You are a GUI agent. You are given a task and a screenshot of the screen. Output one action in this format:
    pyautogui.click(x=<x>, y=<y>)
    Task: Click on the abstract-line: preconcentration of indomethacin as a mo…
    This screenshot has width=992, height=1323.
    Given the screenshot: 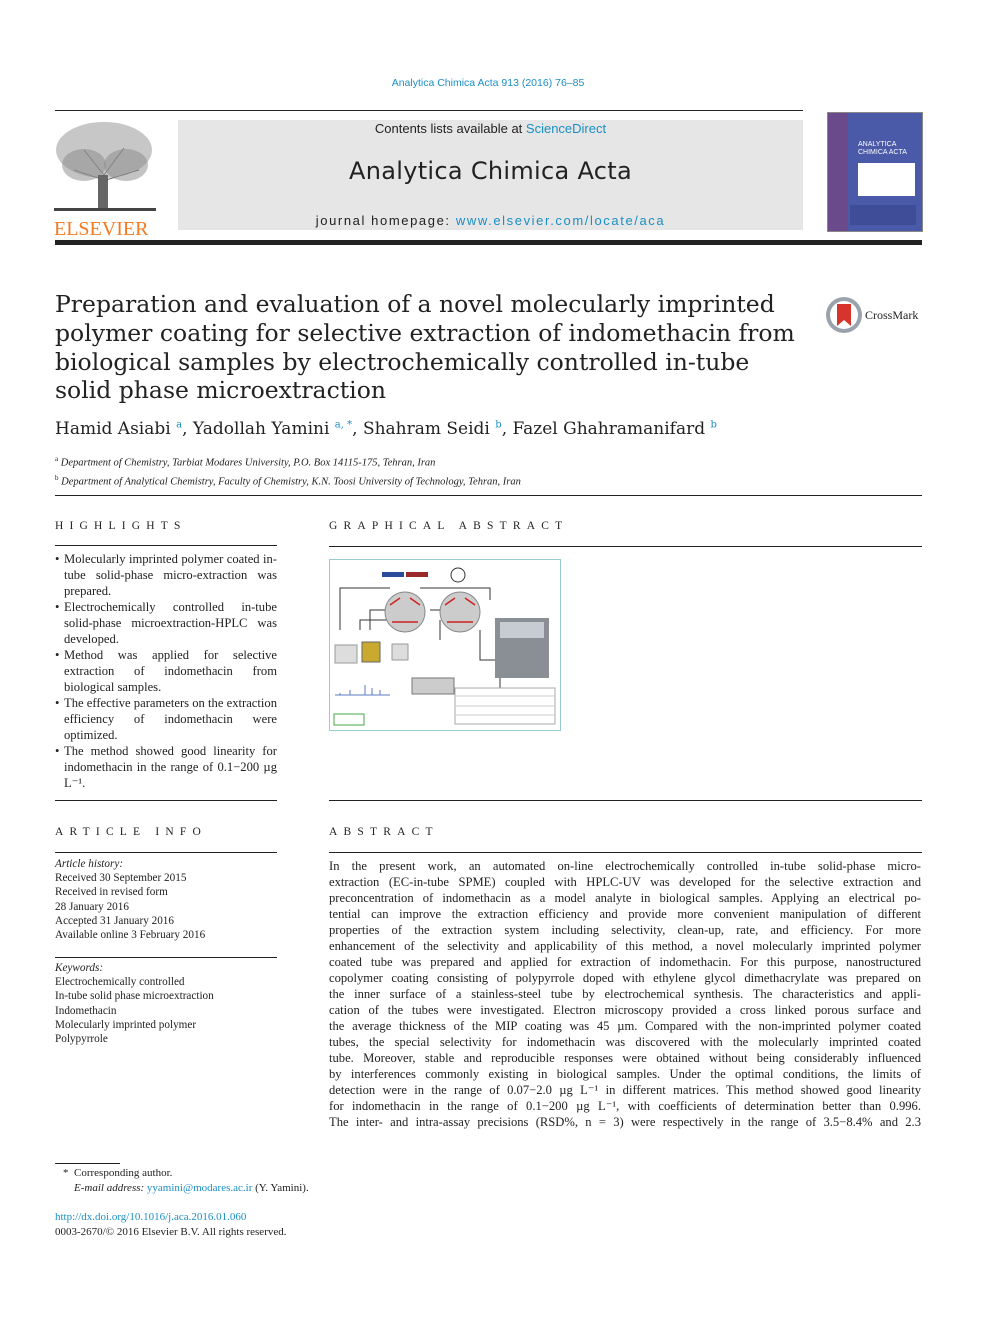 What is the action you would take?
    pyautogui.click(x=625, y=898)
    